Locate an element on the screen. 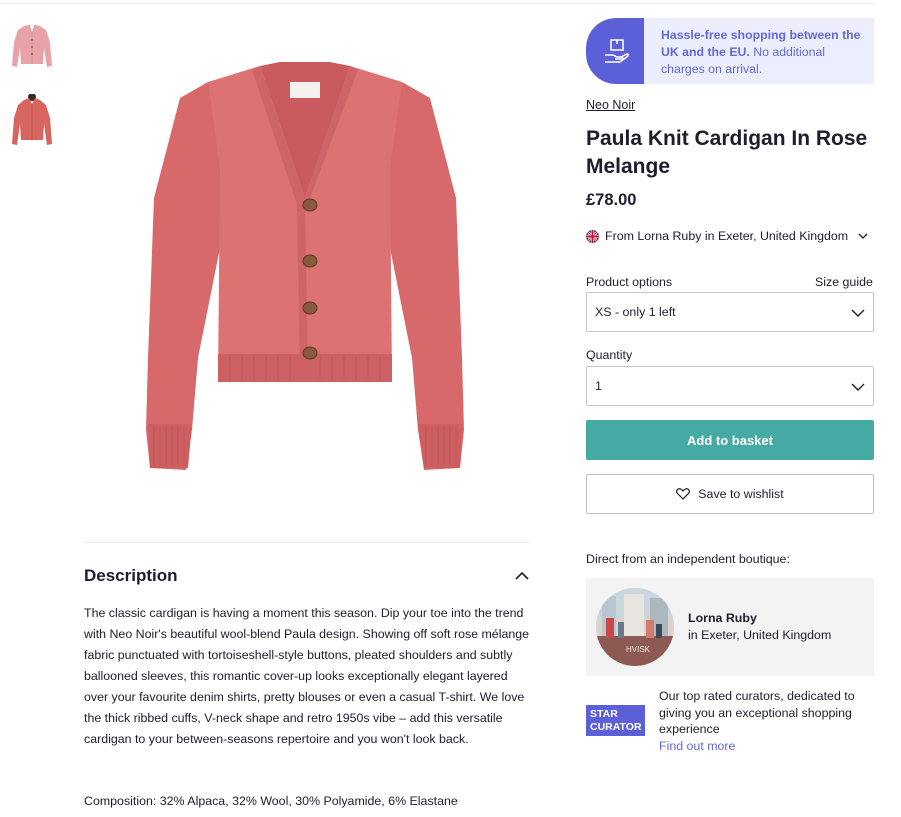  star-curator-badge-line1: STAR is located at coordinates (604, 714).